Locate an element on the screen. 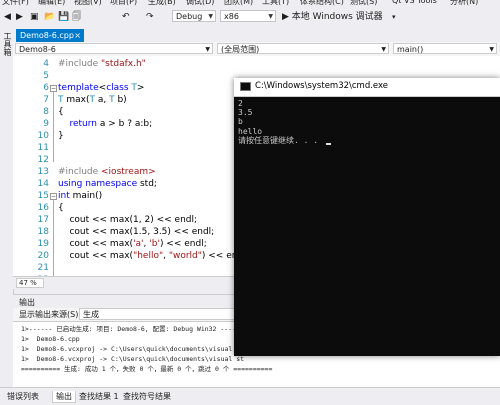  run-options-arrow: ▾ is located at coordinates (394, 17).